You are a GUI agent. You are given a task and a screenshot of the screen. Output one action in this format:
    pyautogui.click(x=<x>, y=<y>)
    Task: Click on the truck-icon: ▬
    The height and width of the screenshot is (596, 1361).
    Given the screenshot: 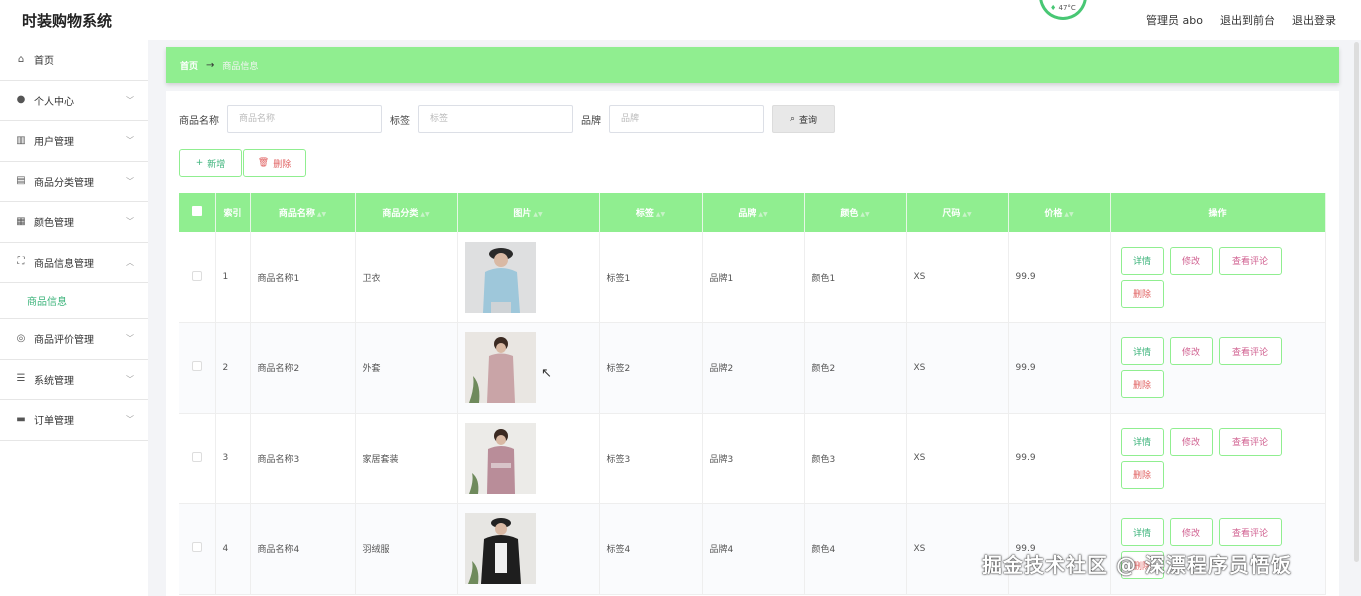 What is the action you would take?
    pyautogui.click(x=21, y=419)
    